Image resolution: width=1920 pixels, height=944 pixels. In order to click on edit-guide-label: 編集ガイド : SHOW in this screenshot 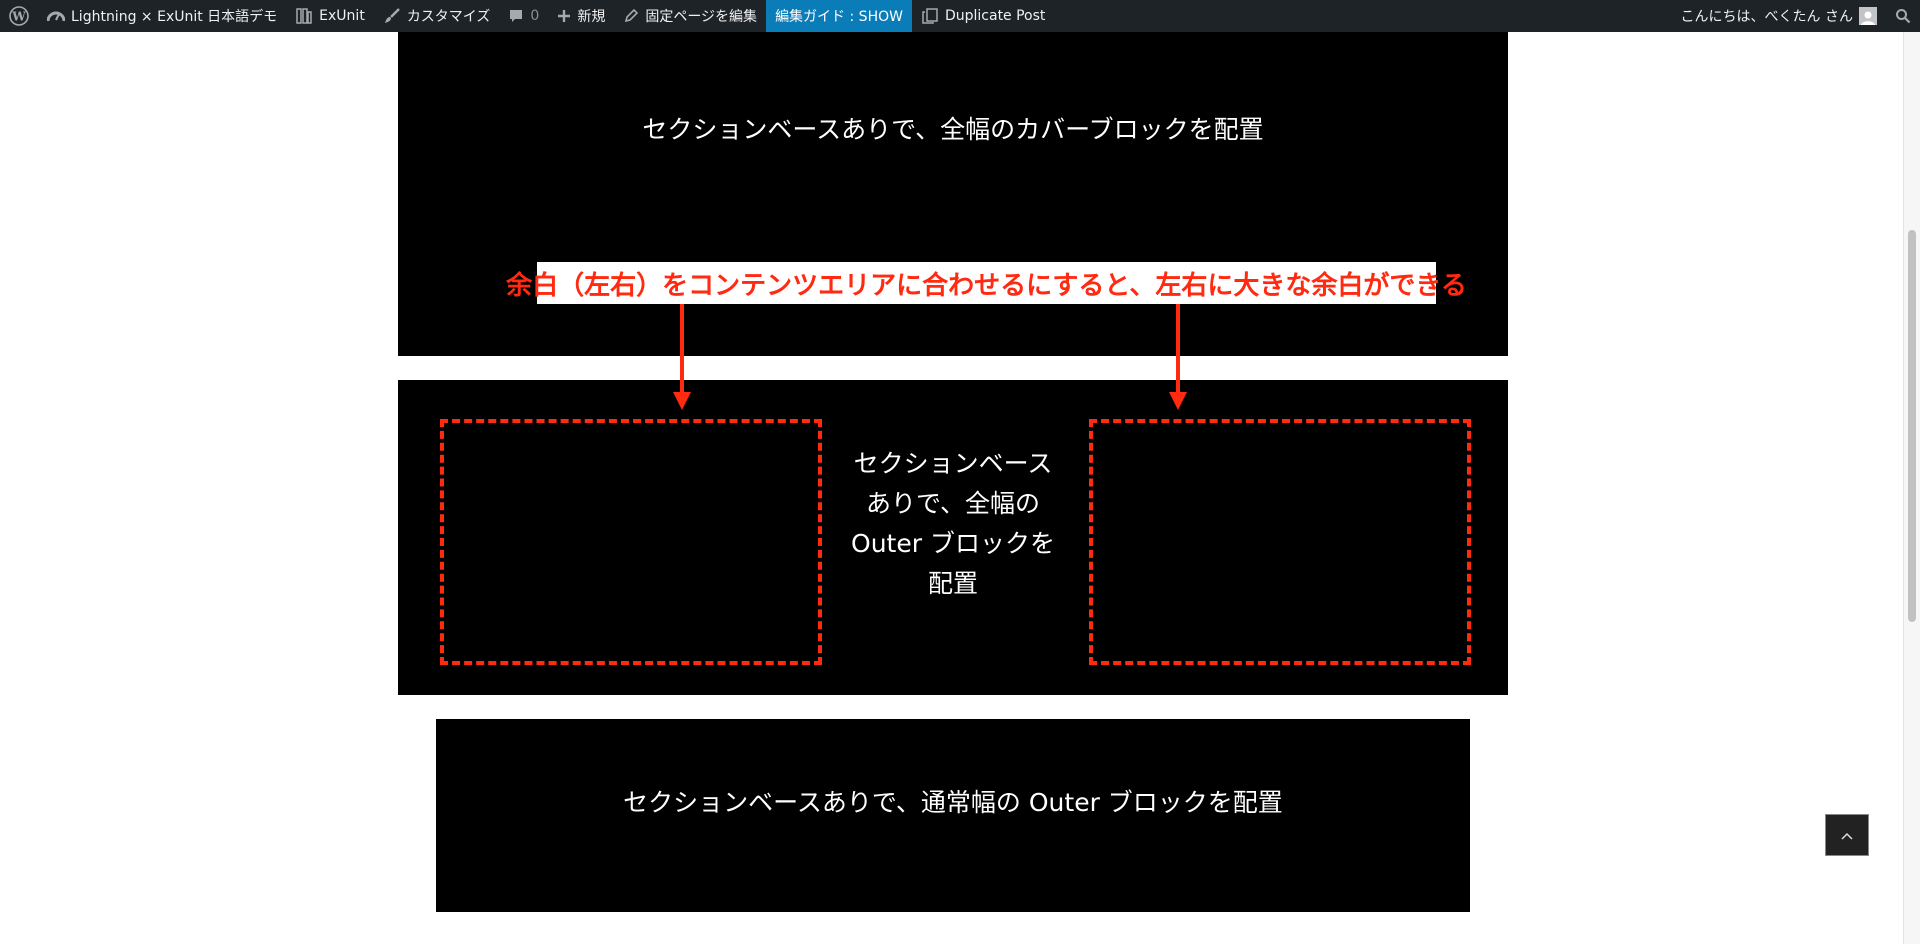, I will do `click(839, 17)`.